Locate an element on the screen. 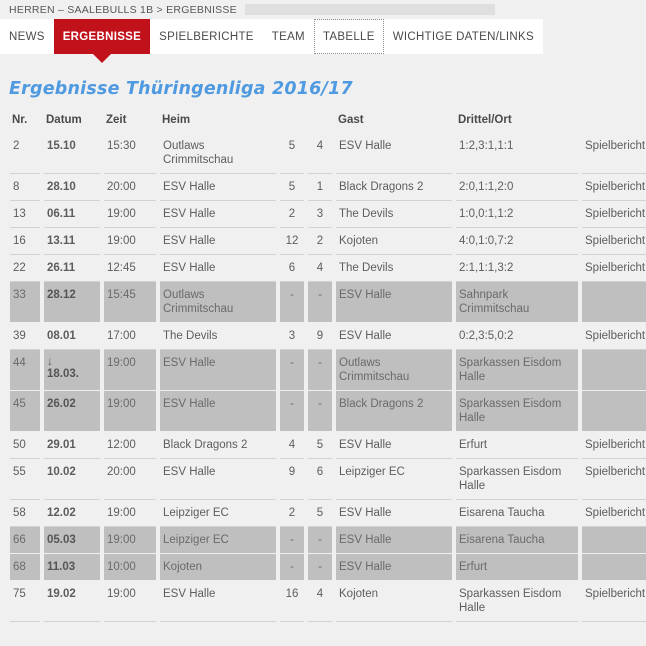 Image resolution: width=646 pixels, height=646 pixels. cell-heim: Outlaws Crimmitschau is located at coordinates (218, 302).